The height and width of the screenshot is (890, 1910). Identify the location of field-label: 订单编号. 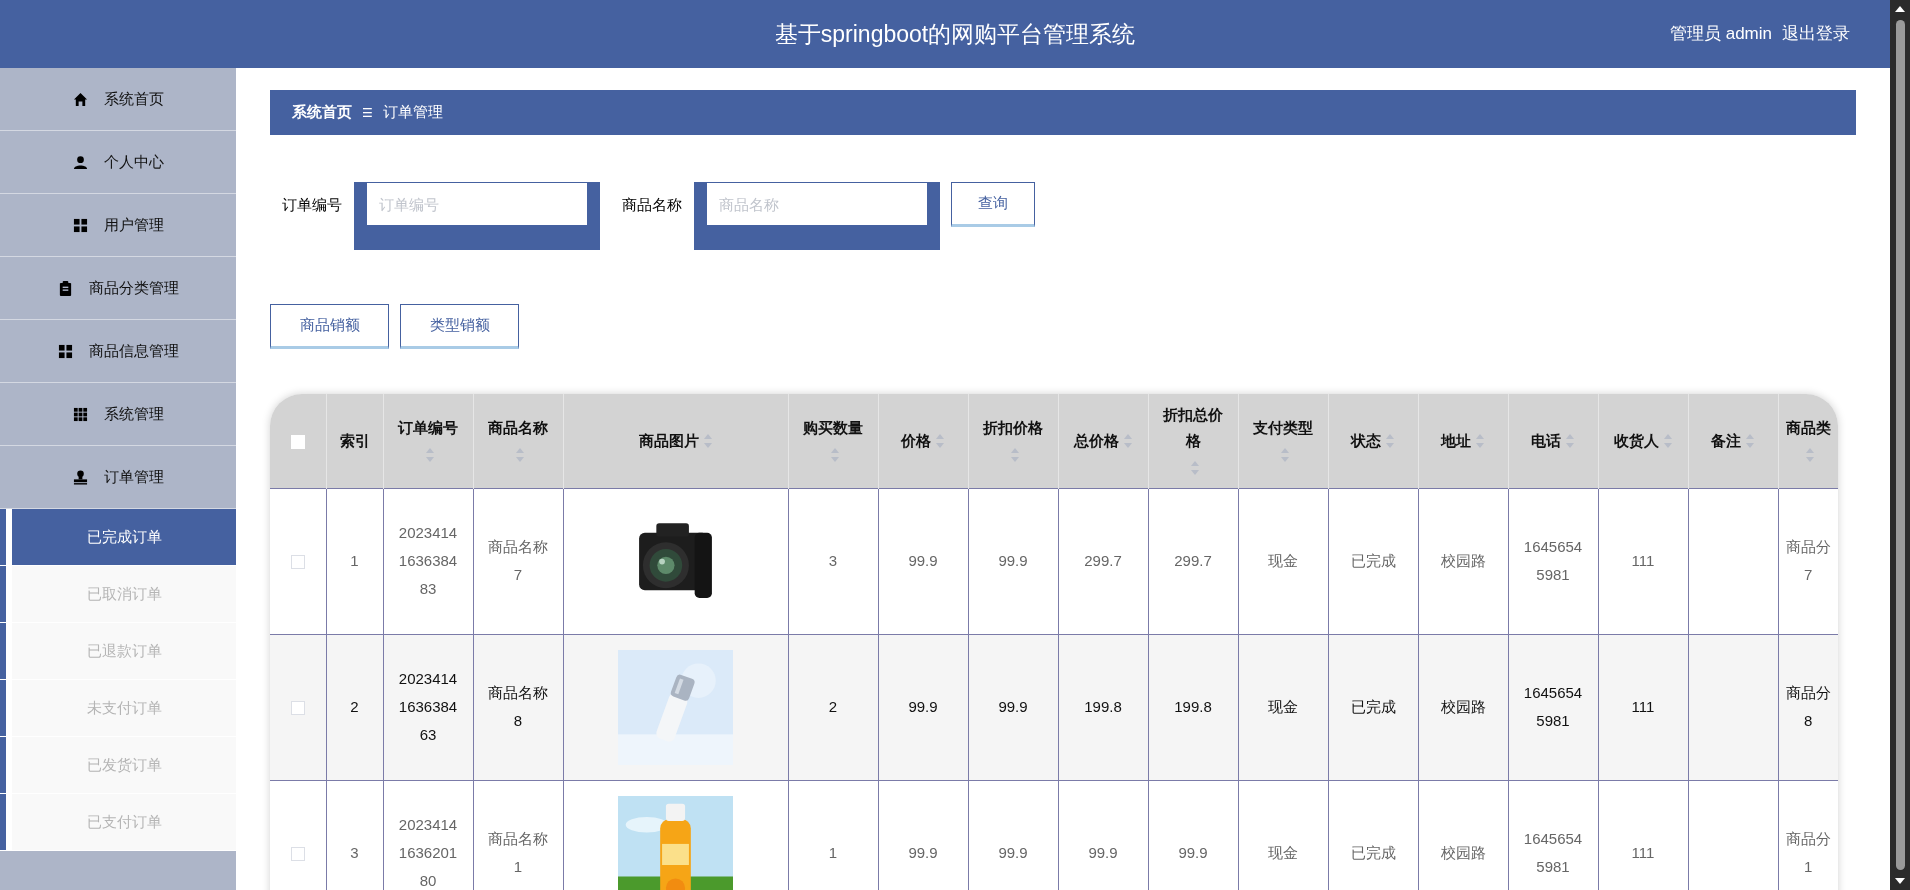
(312, 205).